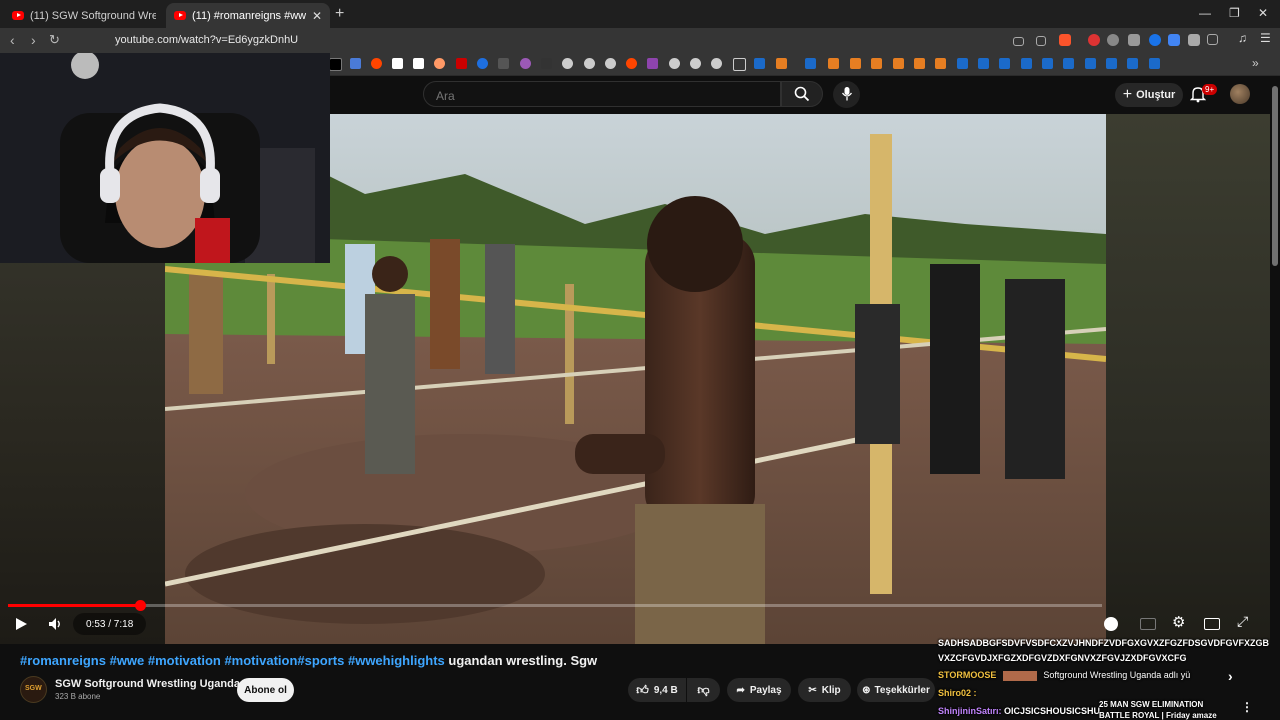 The width and height of the screenshot is (1280, 720). I want to click on search-button, so click(802, 94).